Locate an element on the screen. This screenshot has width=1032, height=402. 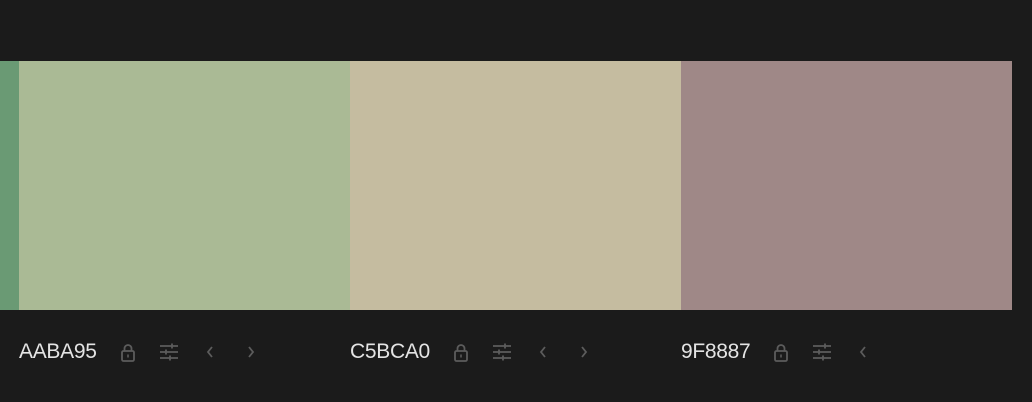
swatch-partial-left is located at coordinates (9, 185).